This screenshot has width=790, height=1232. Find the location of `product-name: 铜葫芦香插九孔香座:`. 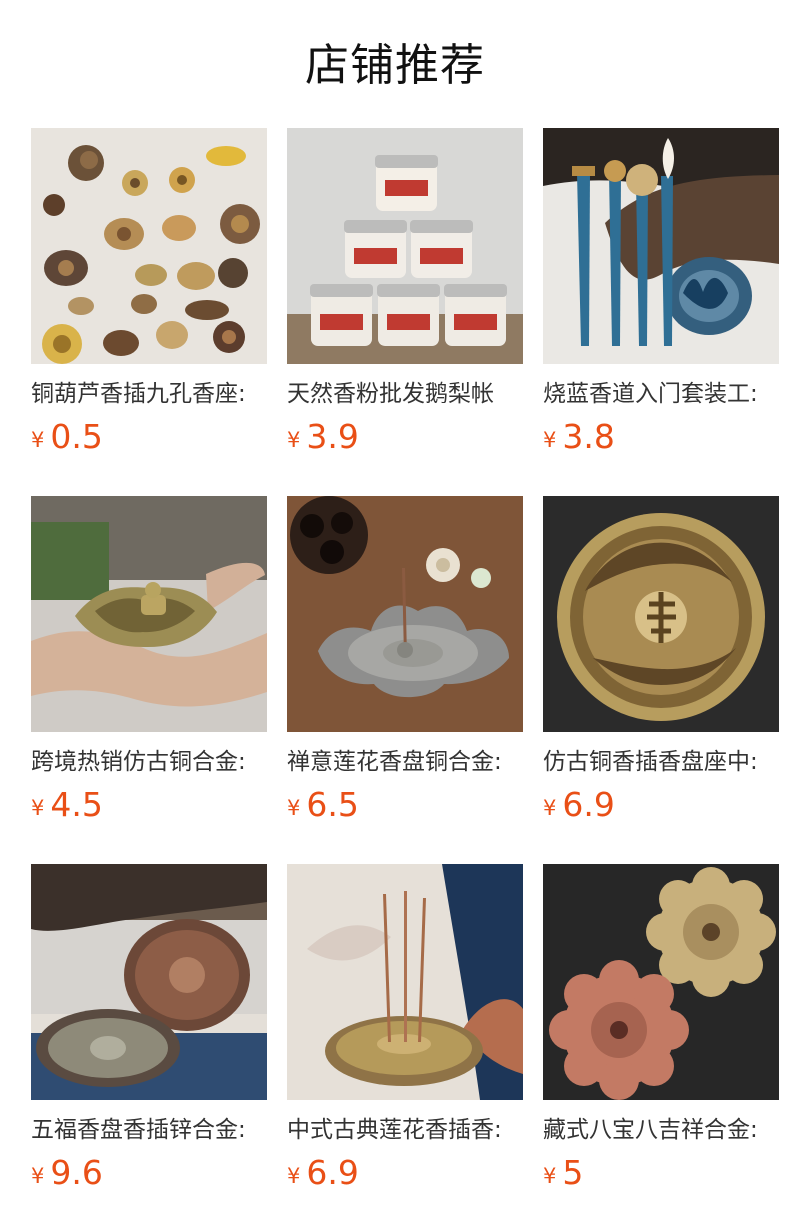

product-name: 铜葫芦香插九孔香座: is located at coordinates (149, 394).